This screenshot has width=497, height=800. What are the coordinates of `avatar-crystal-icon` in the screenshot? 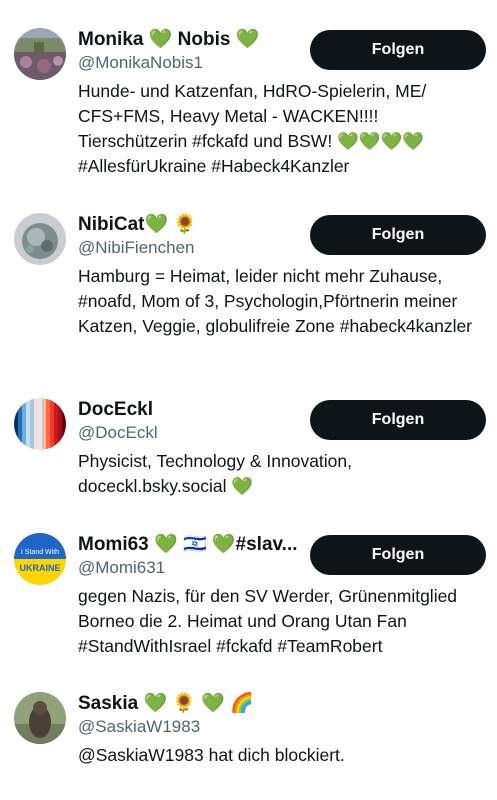 It's located at (40, 239).